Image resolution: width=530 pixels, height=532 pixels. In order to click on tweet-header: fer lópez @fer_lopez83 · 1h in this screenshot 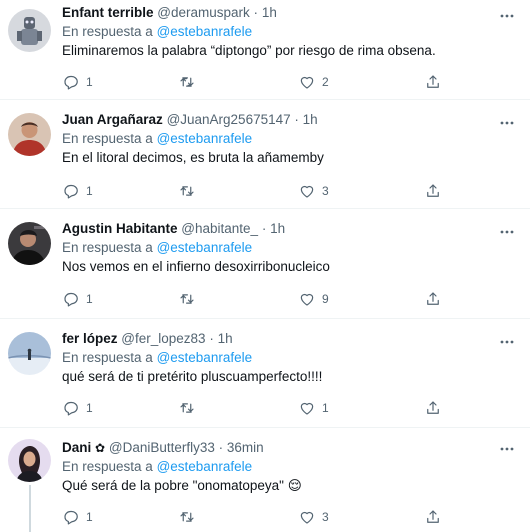, I will do `click(279, 339)`.